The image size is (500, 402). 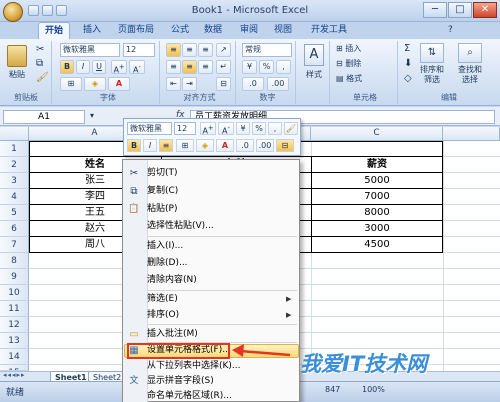 I want to click on mini-decrease-decimal-icon: .00, so click(x=265, y=145).